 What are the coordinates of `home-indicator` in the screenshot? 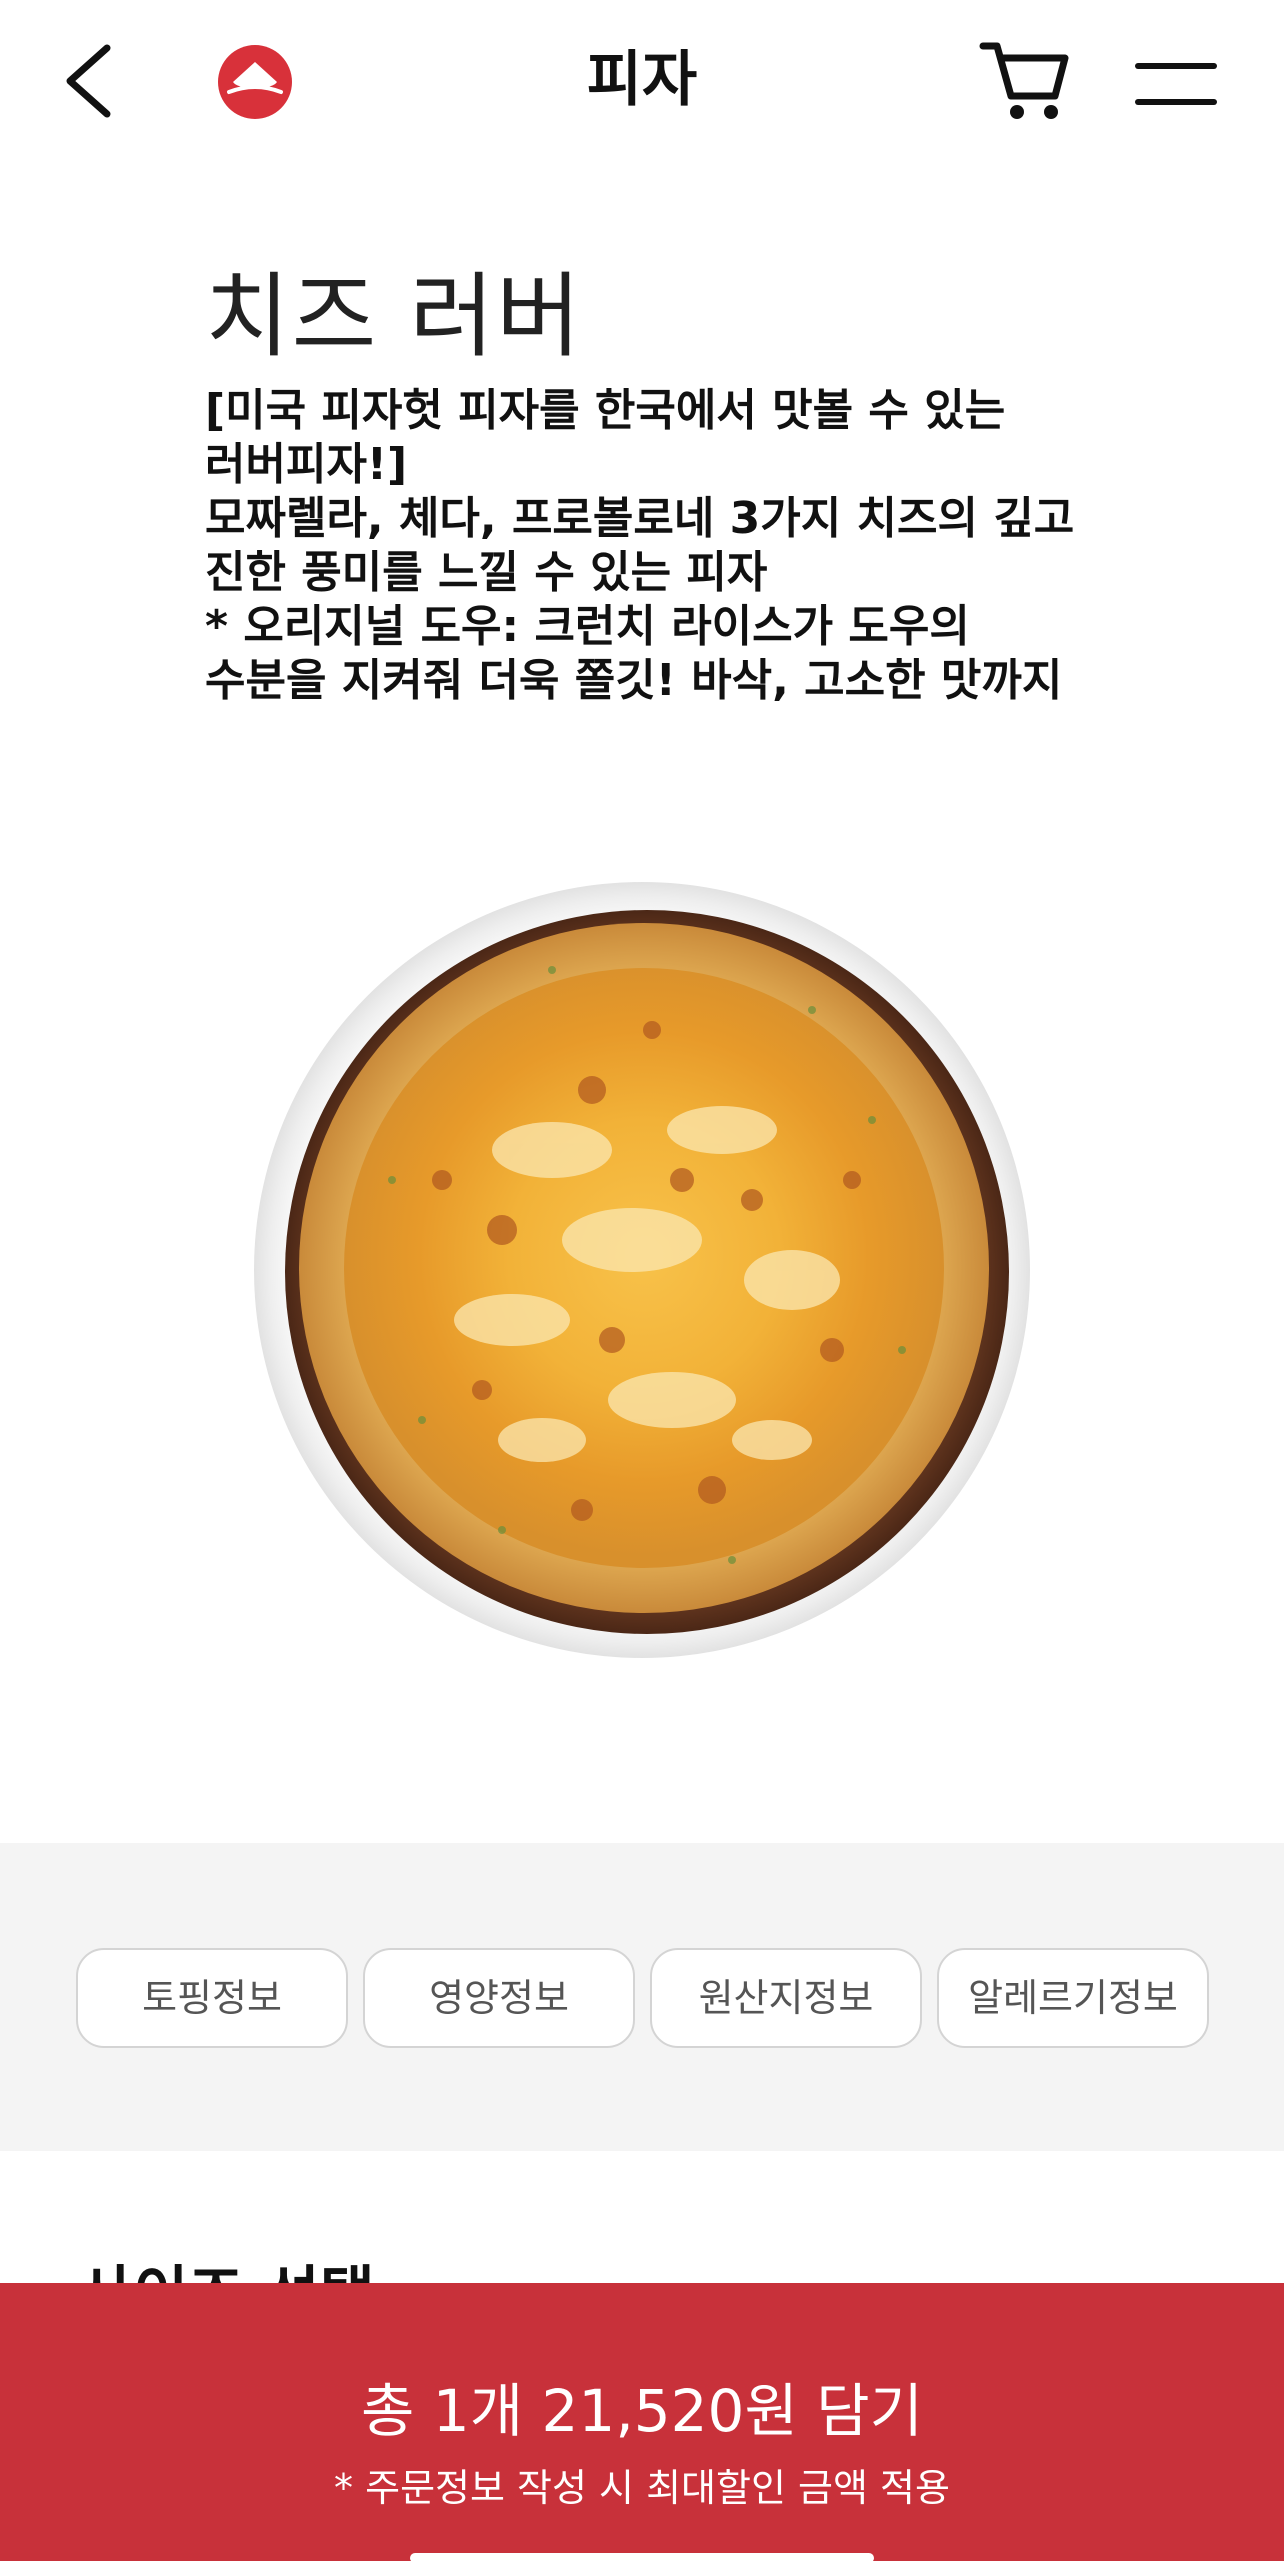 It's located at (642, 2557).